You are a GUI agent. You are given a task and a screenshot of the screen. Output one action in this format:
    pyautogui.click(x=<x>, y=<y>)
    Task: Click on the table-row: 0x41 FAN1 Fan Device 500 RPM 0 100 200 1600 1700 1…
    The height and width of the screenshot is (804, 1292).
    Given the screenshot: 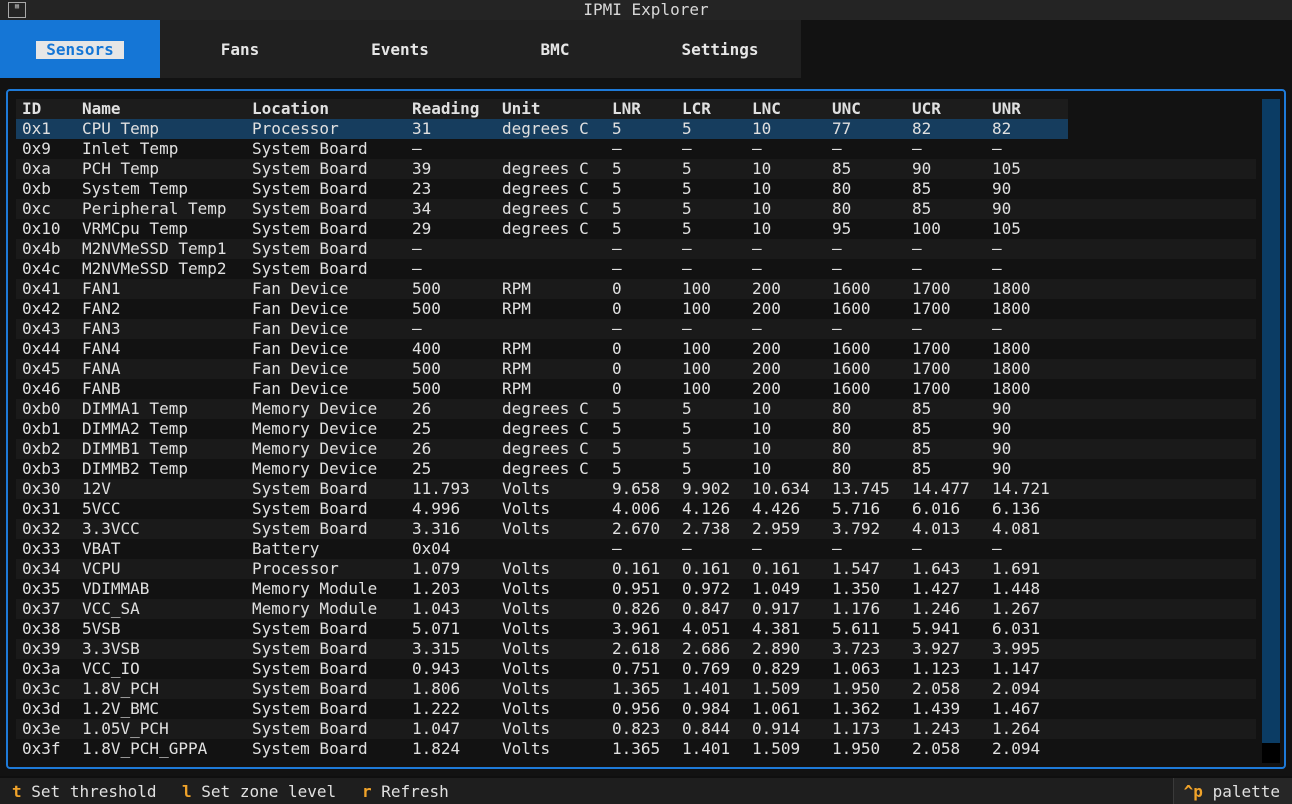 What is the action you would take?
    pyautogui.click(x=636, y=289)
    